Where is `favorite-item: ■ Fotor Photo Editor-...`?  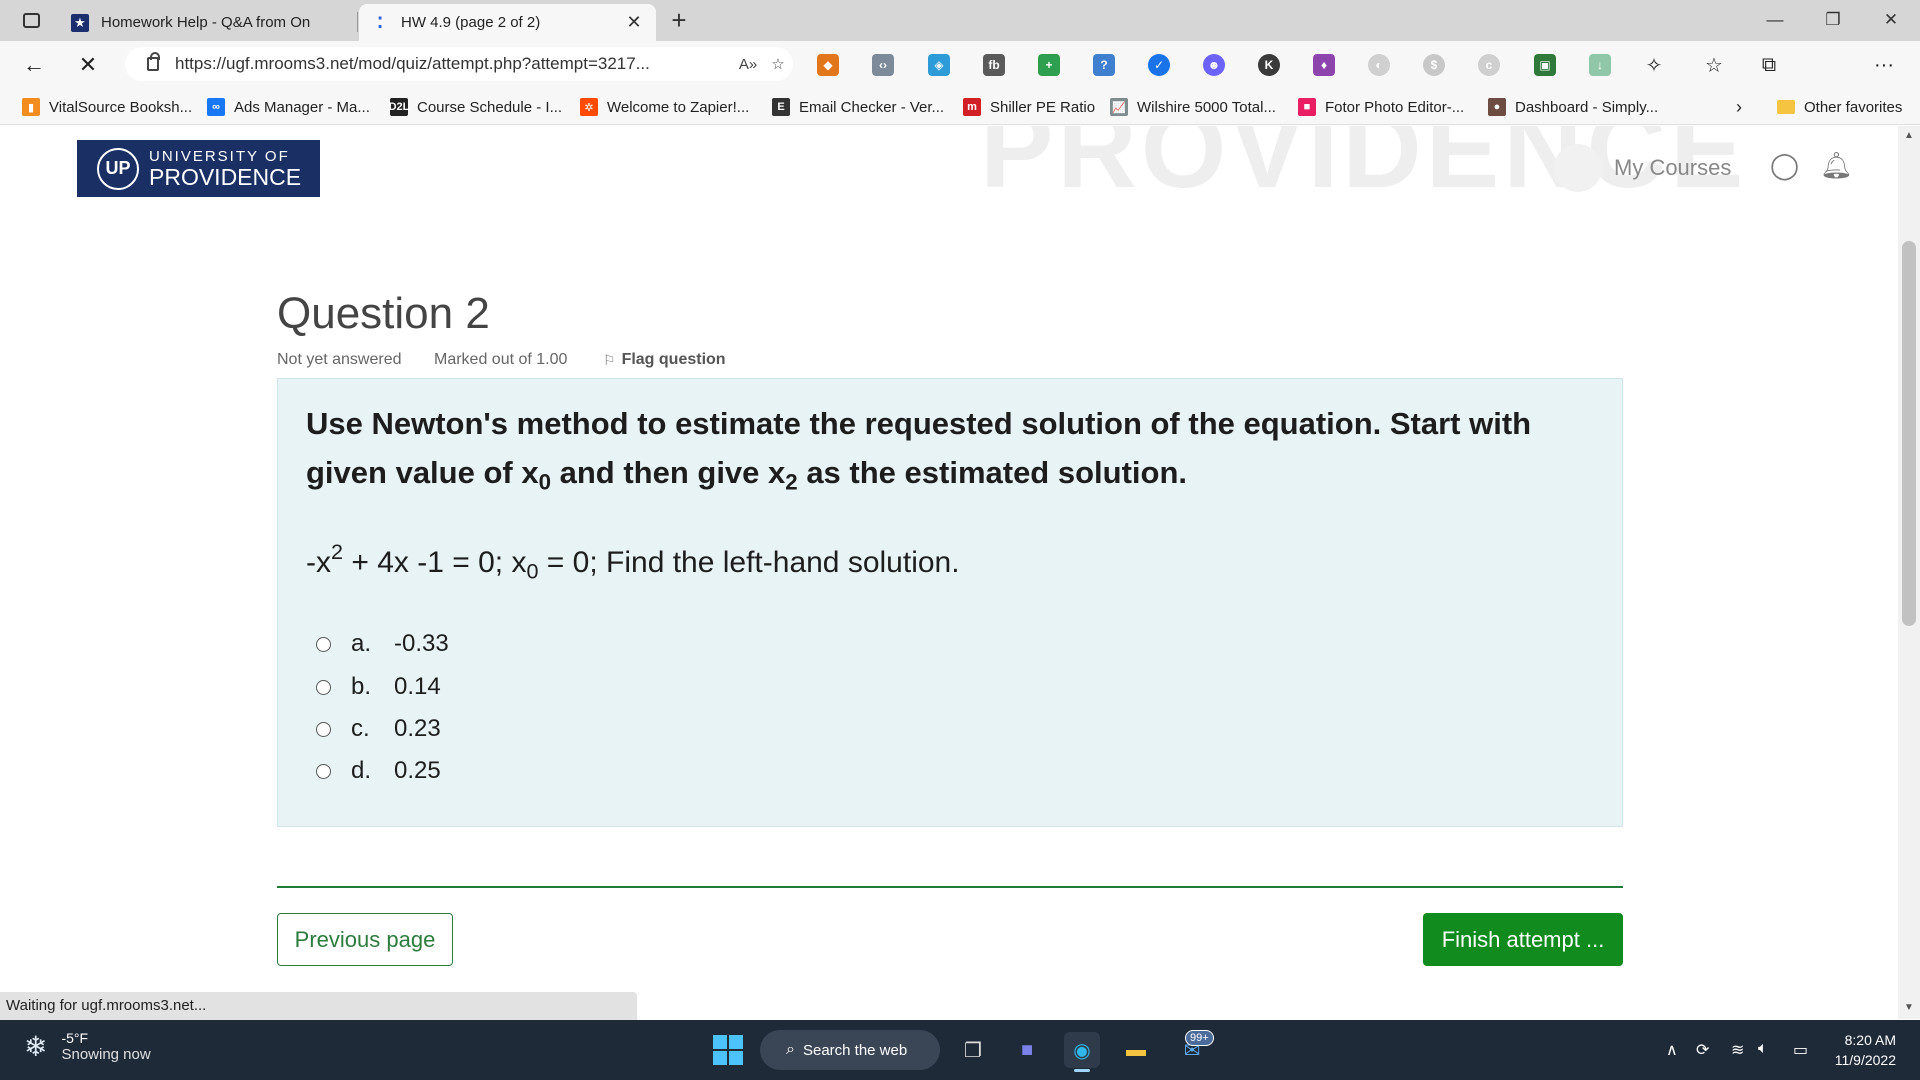
favorite-item: ■ Fotor Photo Editor-... is located at coordinates (1381, 107).